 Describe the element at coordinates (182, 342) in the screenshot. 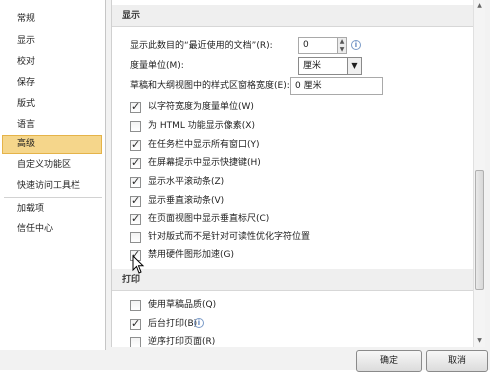

I see `option-label: 逆序打印页面(R)` at that location.